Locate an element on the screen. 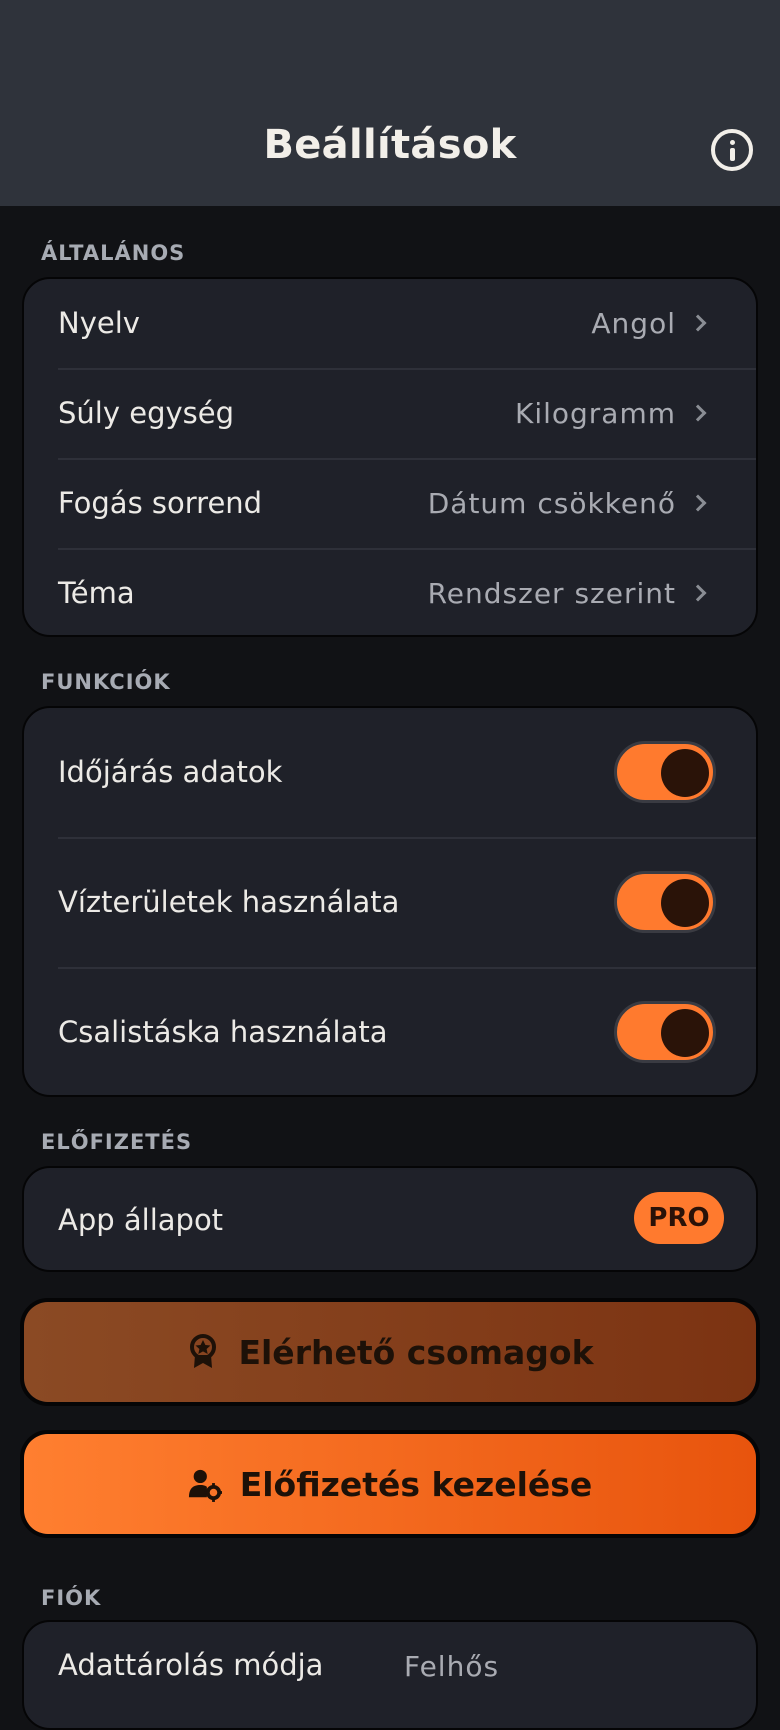 The width and height of the screenshot is (780, 1730). setting-label: Téma is located at coordinates (96, 593).